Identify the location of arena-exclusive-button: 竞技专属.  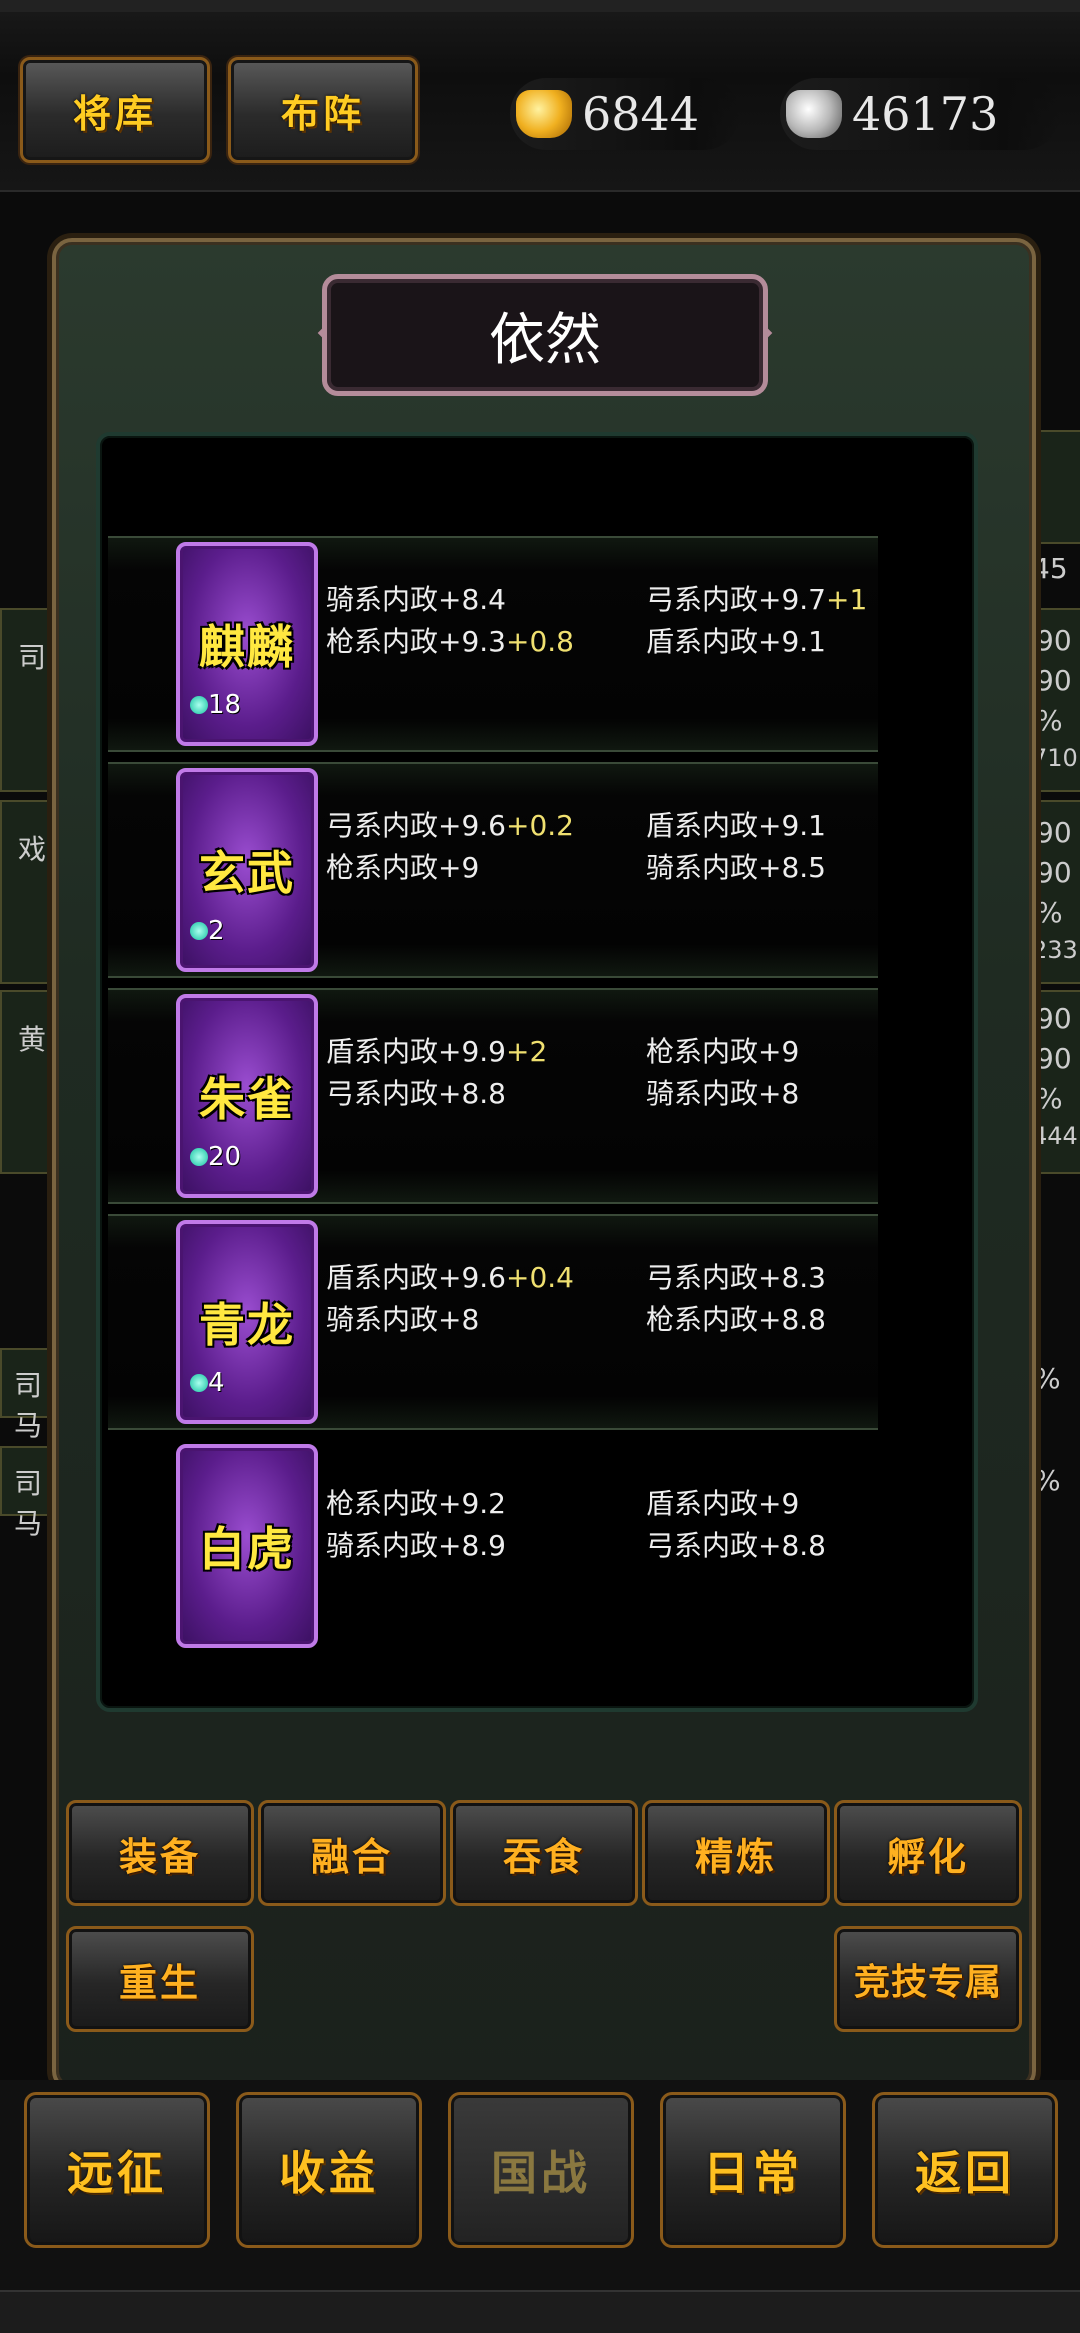
(928, 1979).